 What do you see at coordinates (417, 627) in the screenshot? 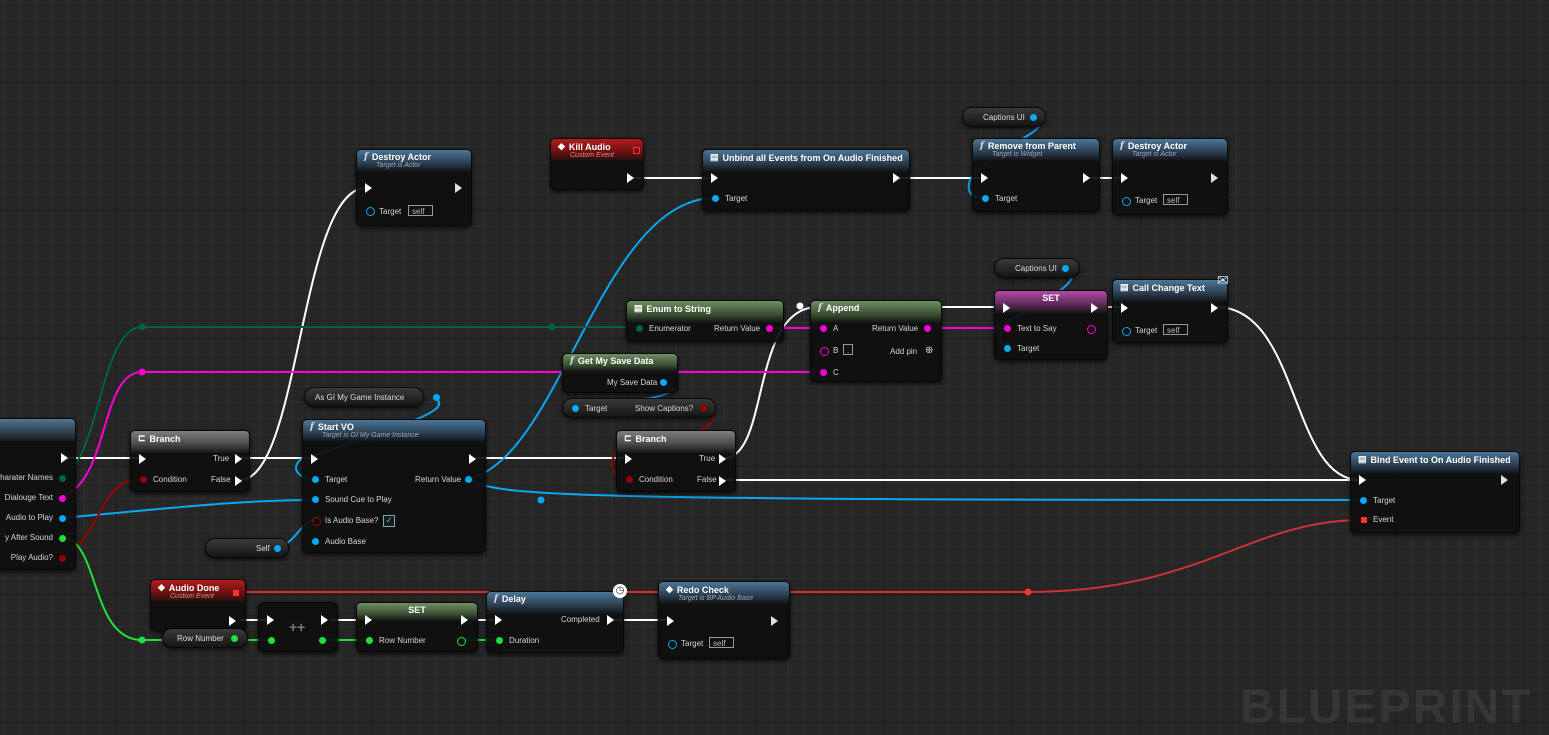
I see `set-row-number-node: SET Row Number` at bounding box center [417, 627].